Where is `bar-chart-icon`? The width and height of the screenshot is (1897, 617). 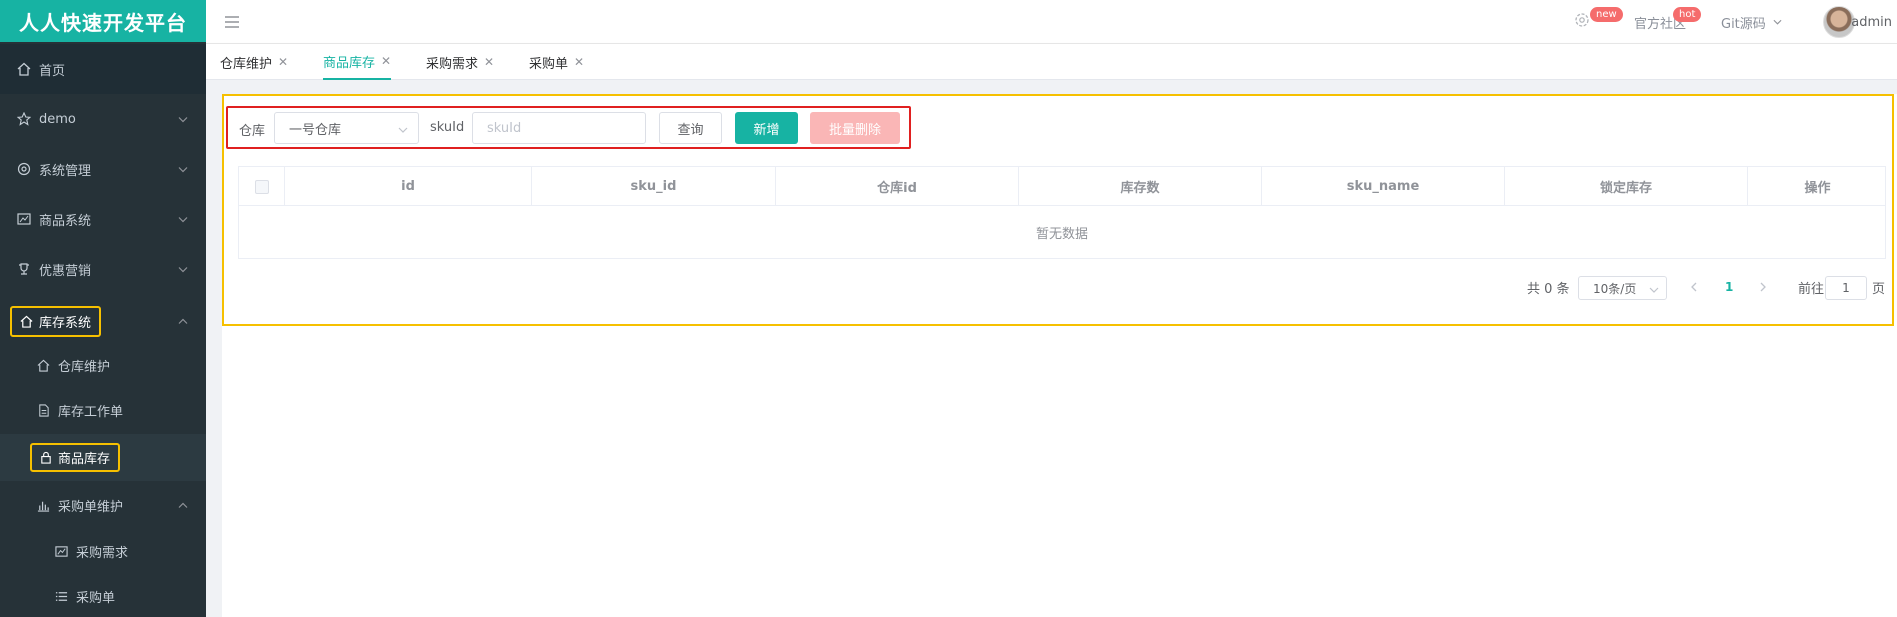
bar-chart-icon is located at coordinates (43, 505).